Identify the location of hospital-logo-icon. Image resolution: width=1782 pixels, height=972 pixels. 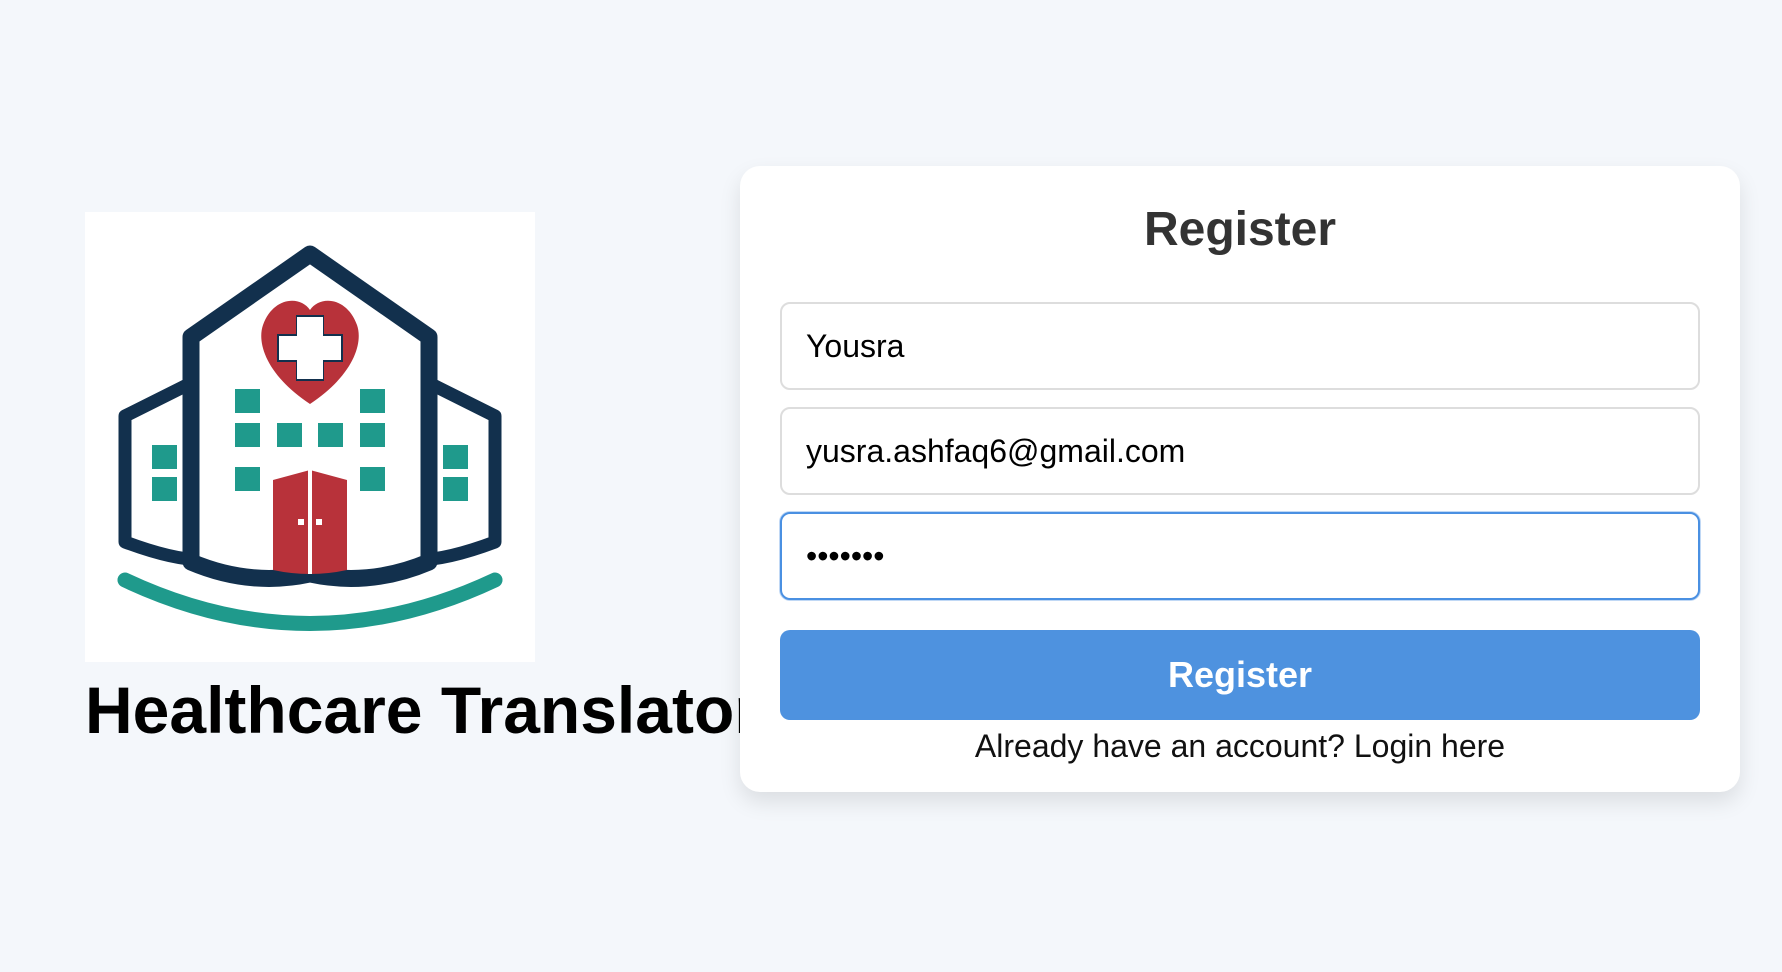
(310, 437).